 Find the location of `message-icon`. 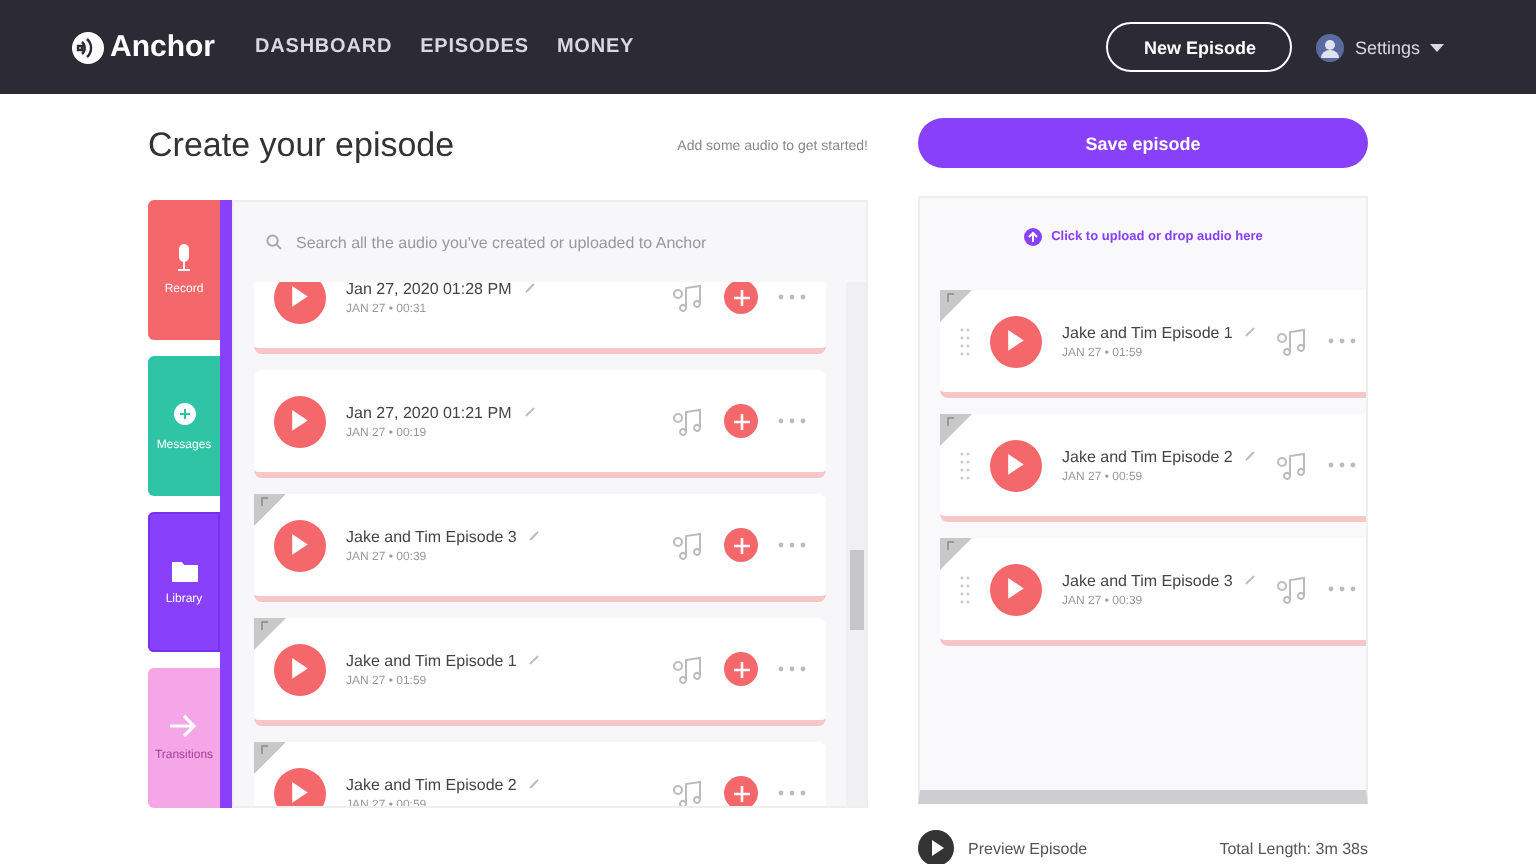

message-icon is located at coordinates (184, 414).